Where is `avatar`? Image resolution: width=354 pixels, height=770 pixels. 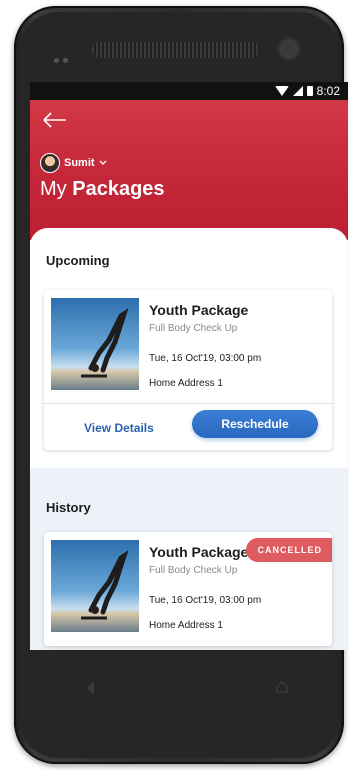
avatar is located at coordinates (50, 163).